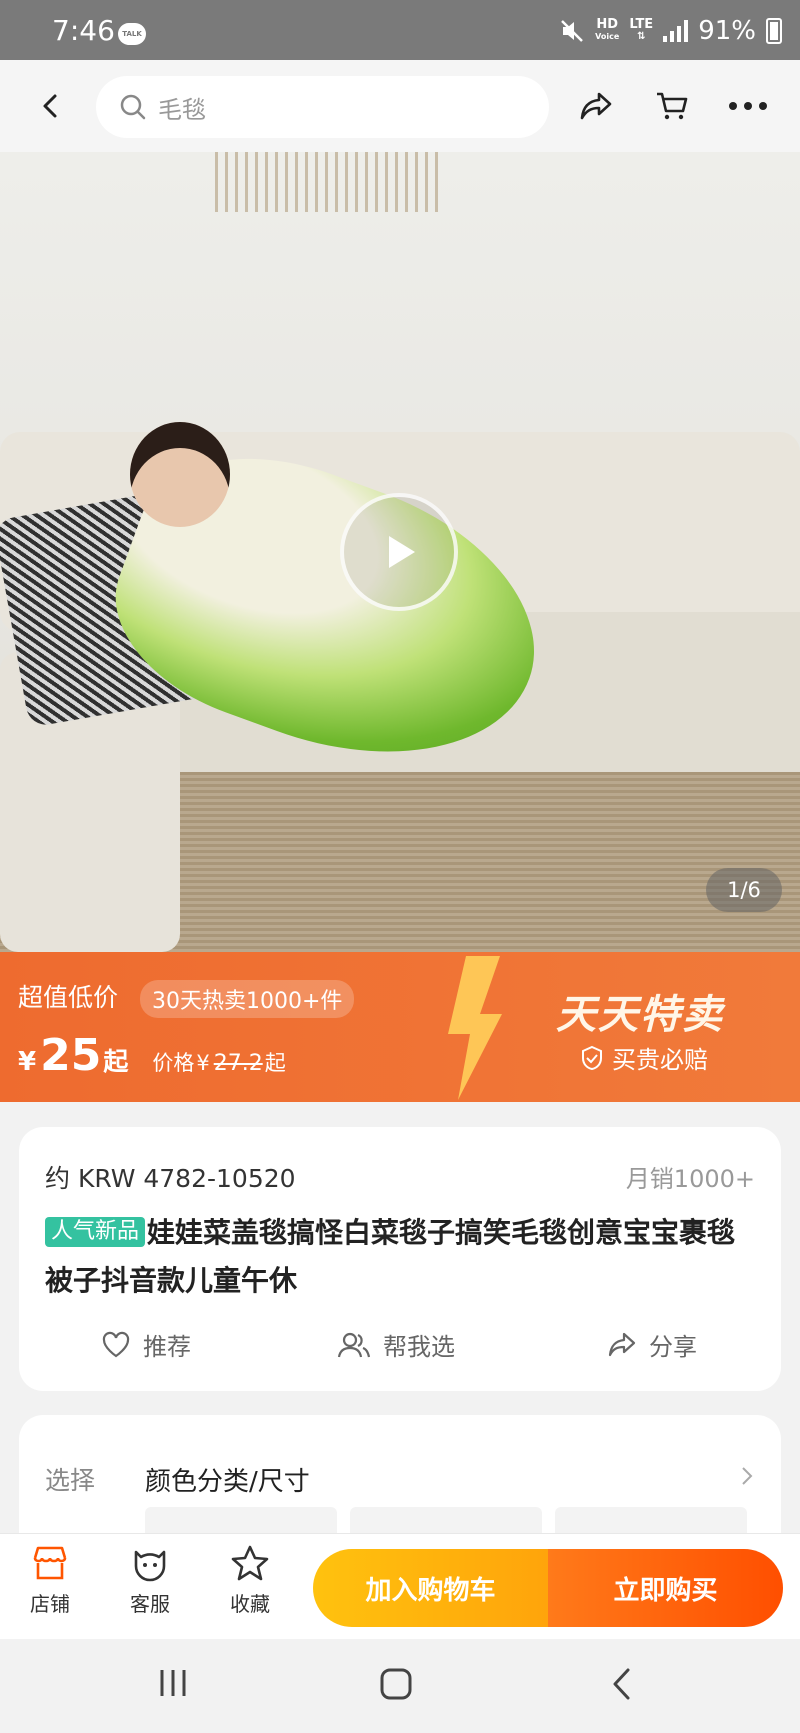 Image resolution: width=800 pixels, height=1733 pixels. What do you see at coordinates (727, 31) in the screenshot?
I see `battery-percent: 91%` at bounding box center [727, 31].